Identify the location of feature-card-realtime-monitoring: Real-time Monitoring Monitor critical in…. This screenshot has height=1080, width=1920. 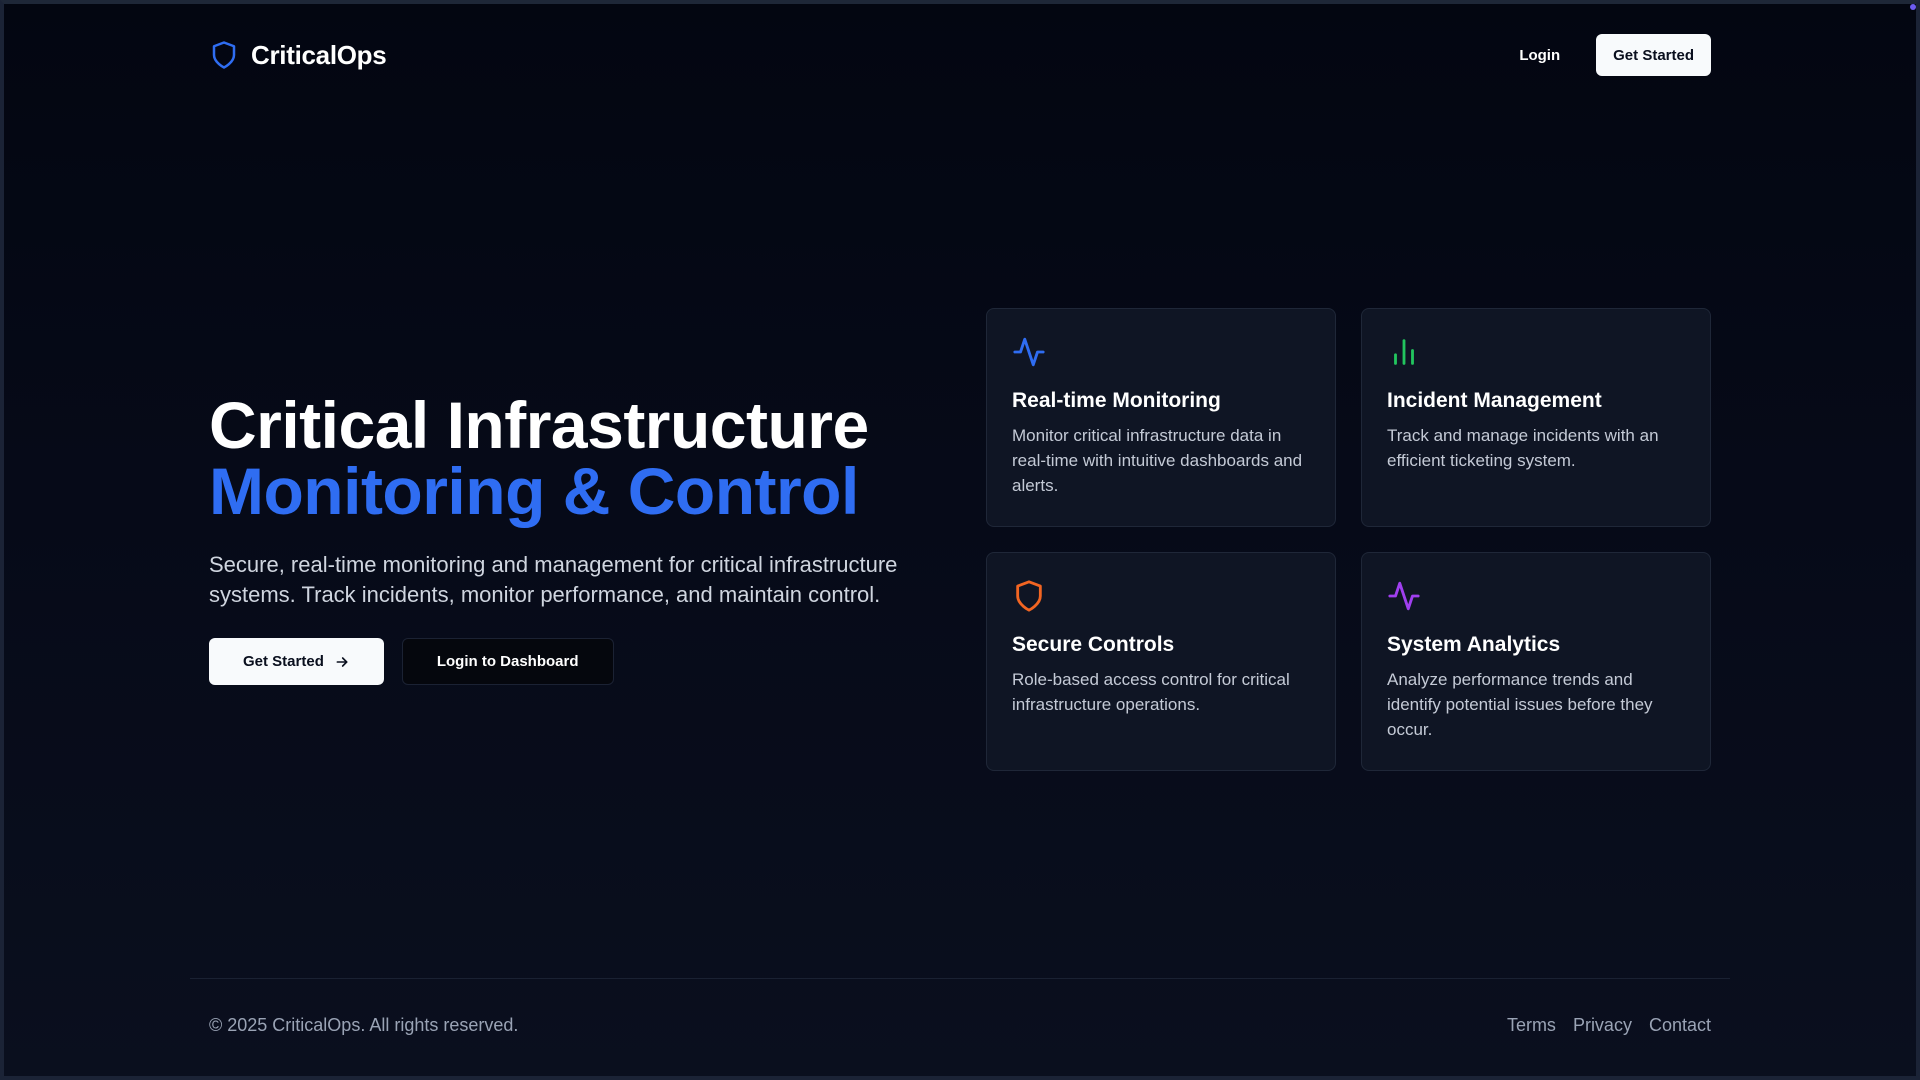
(1161, 417).